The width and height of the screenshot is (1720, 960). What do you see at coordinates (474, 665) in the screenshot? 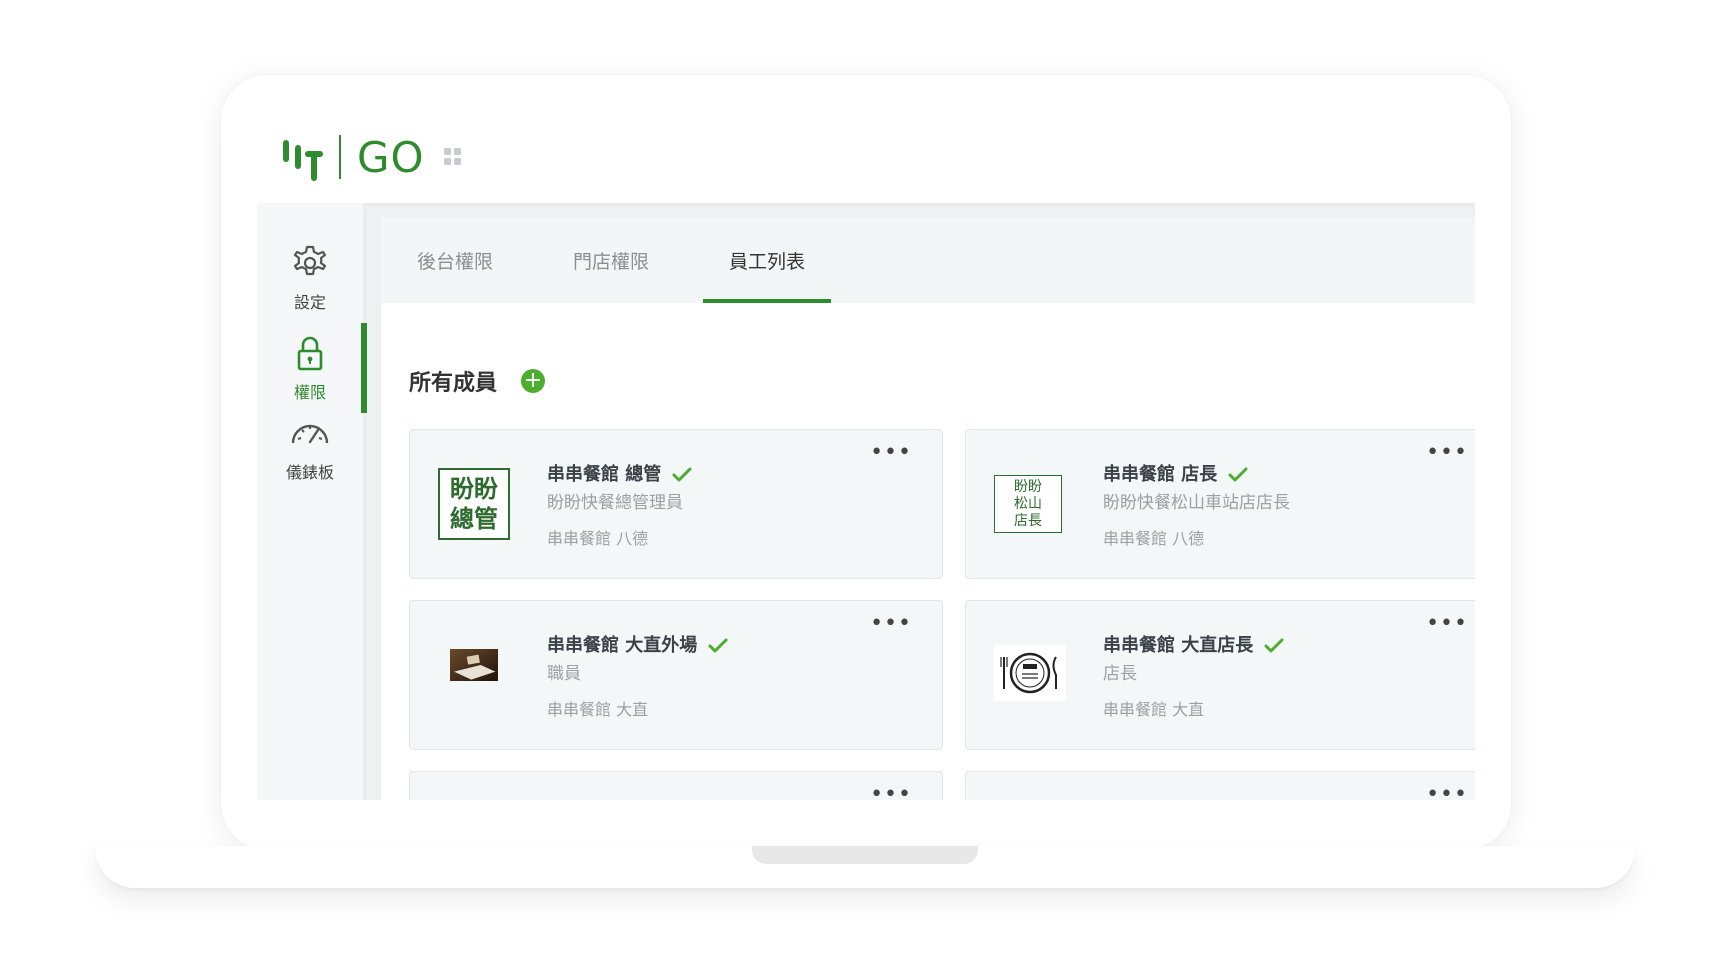
I see `photo-avatar` at bounding box center [474, 665].